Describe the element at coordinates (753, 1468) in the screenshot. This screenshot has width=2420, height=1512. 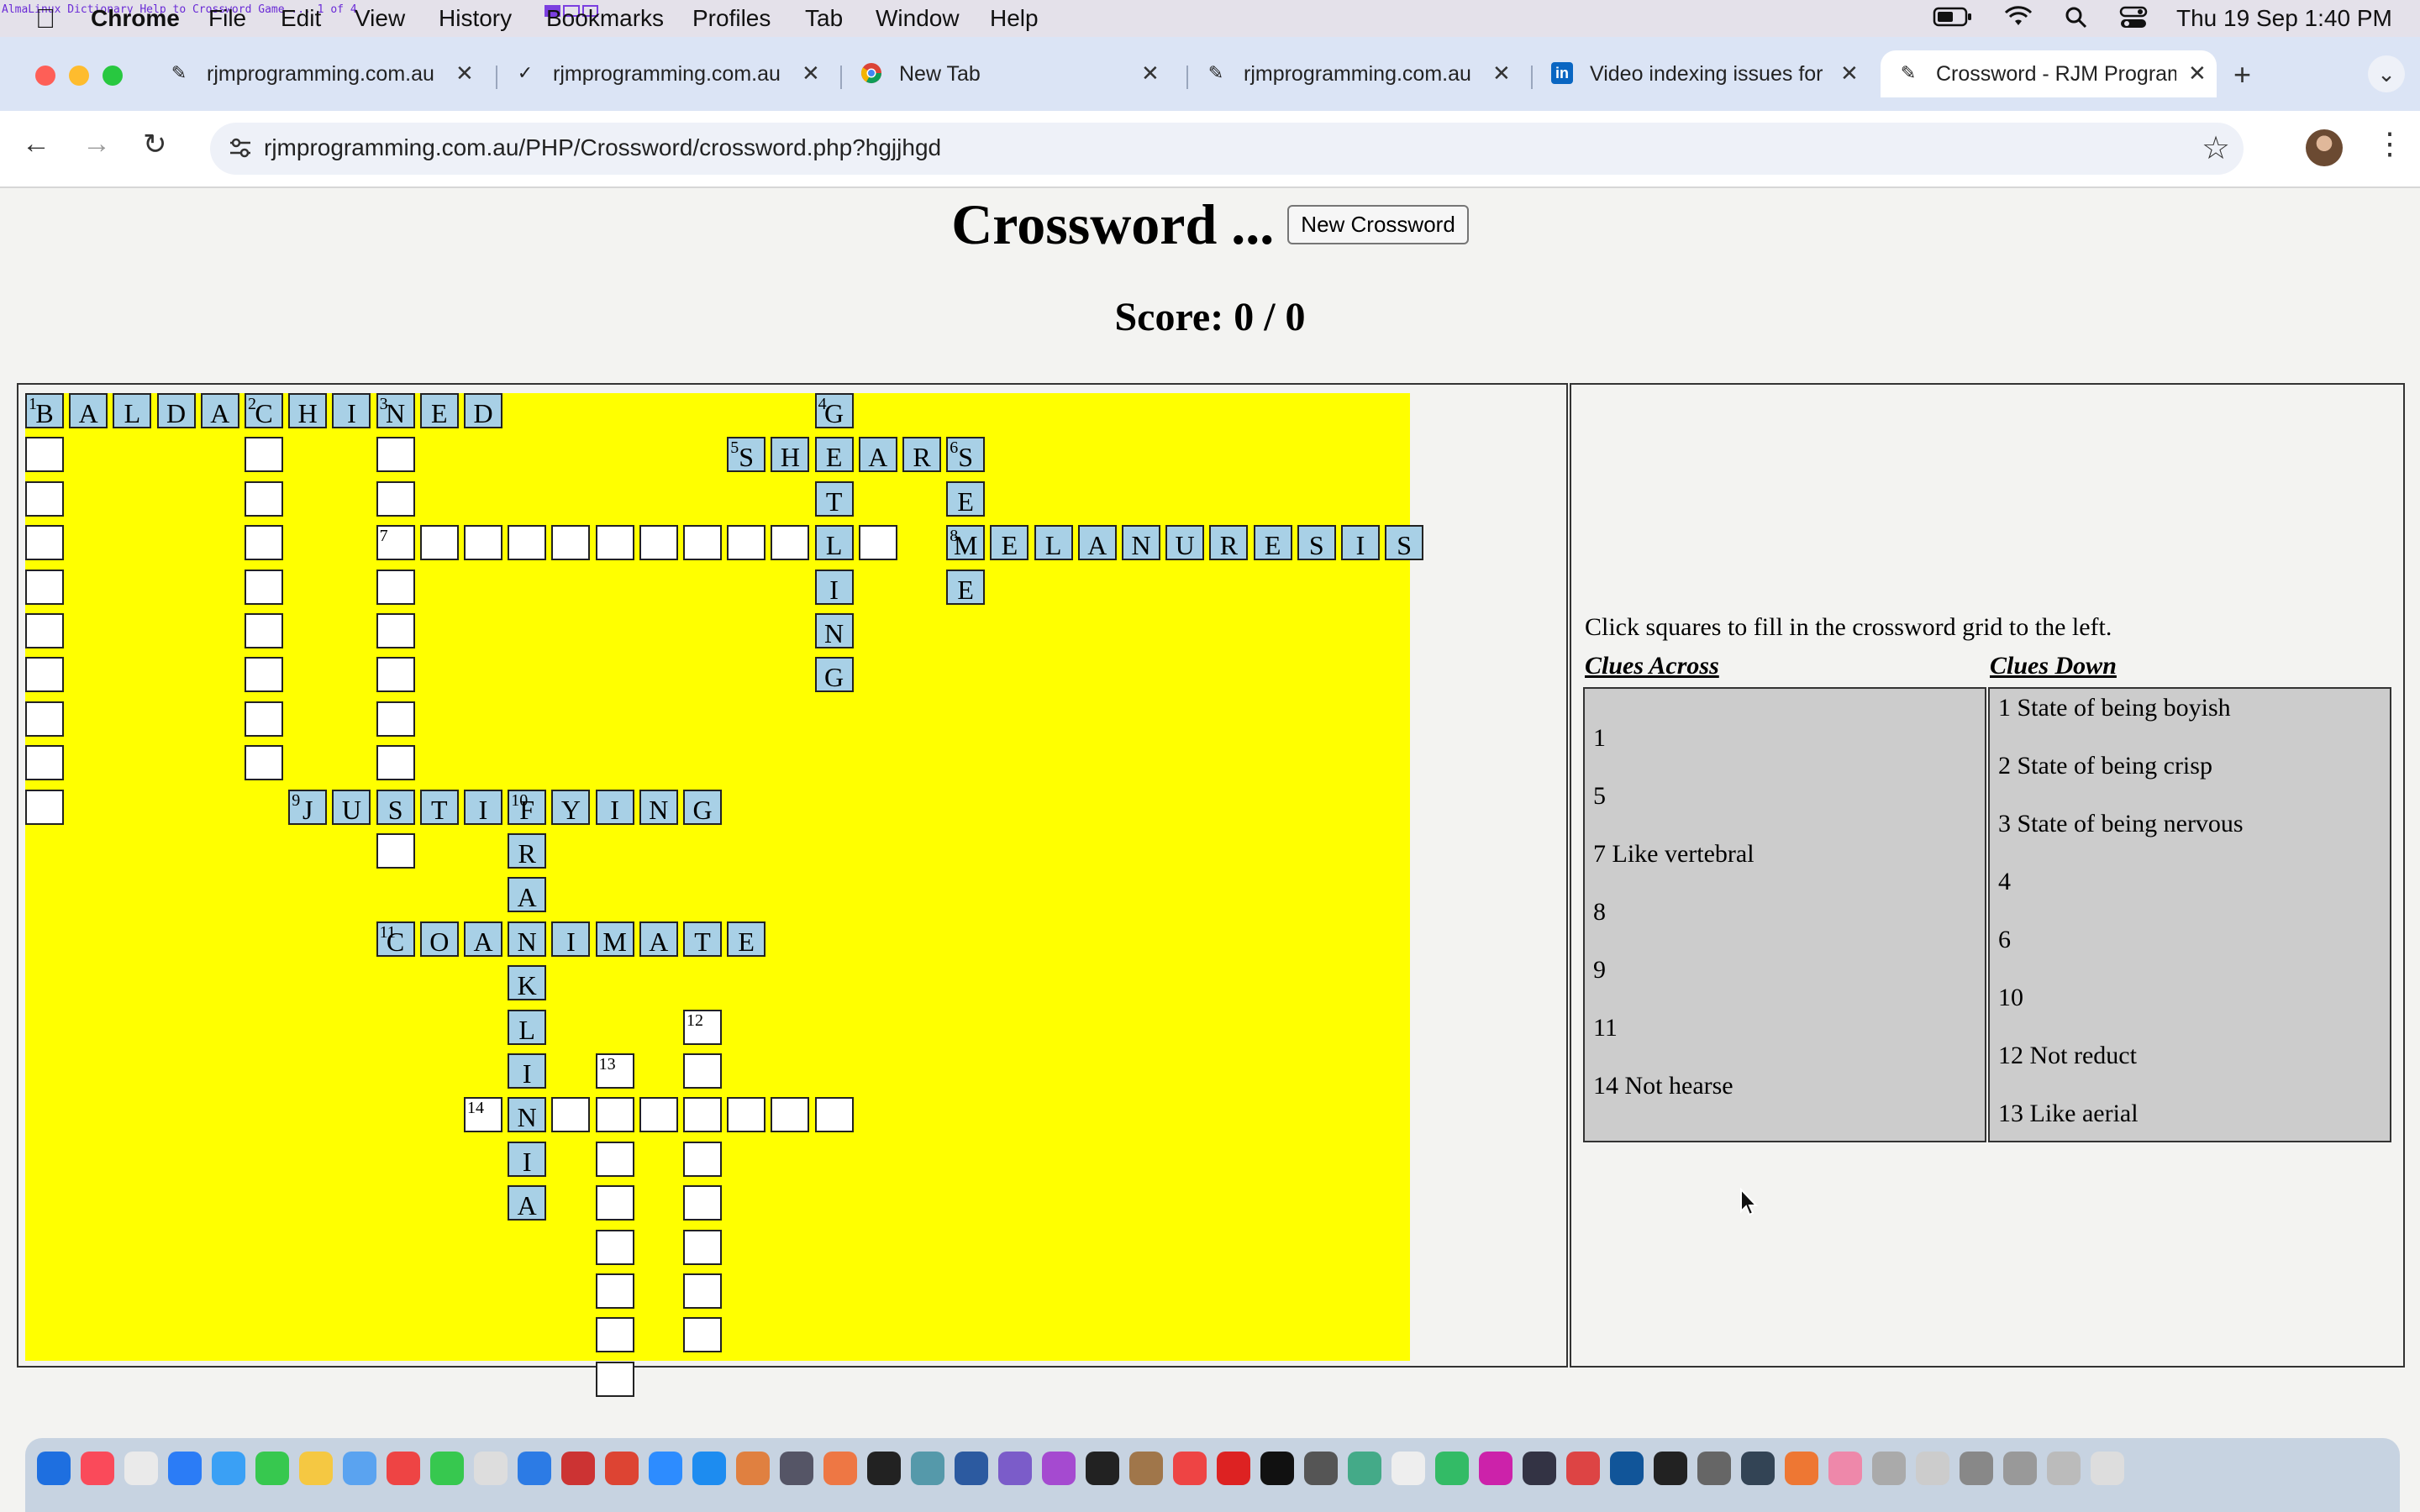
I see `photos-icon` at that location.